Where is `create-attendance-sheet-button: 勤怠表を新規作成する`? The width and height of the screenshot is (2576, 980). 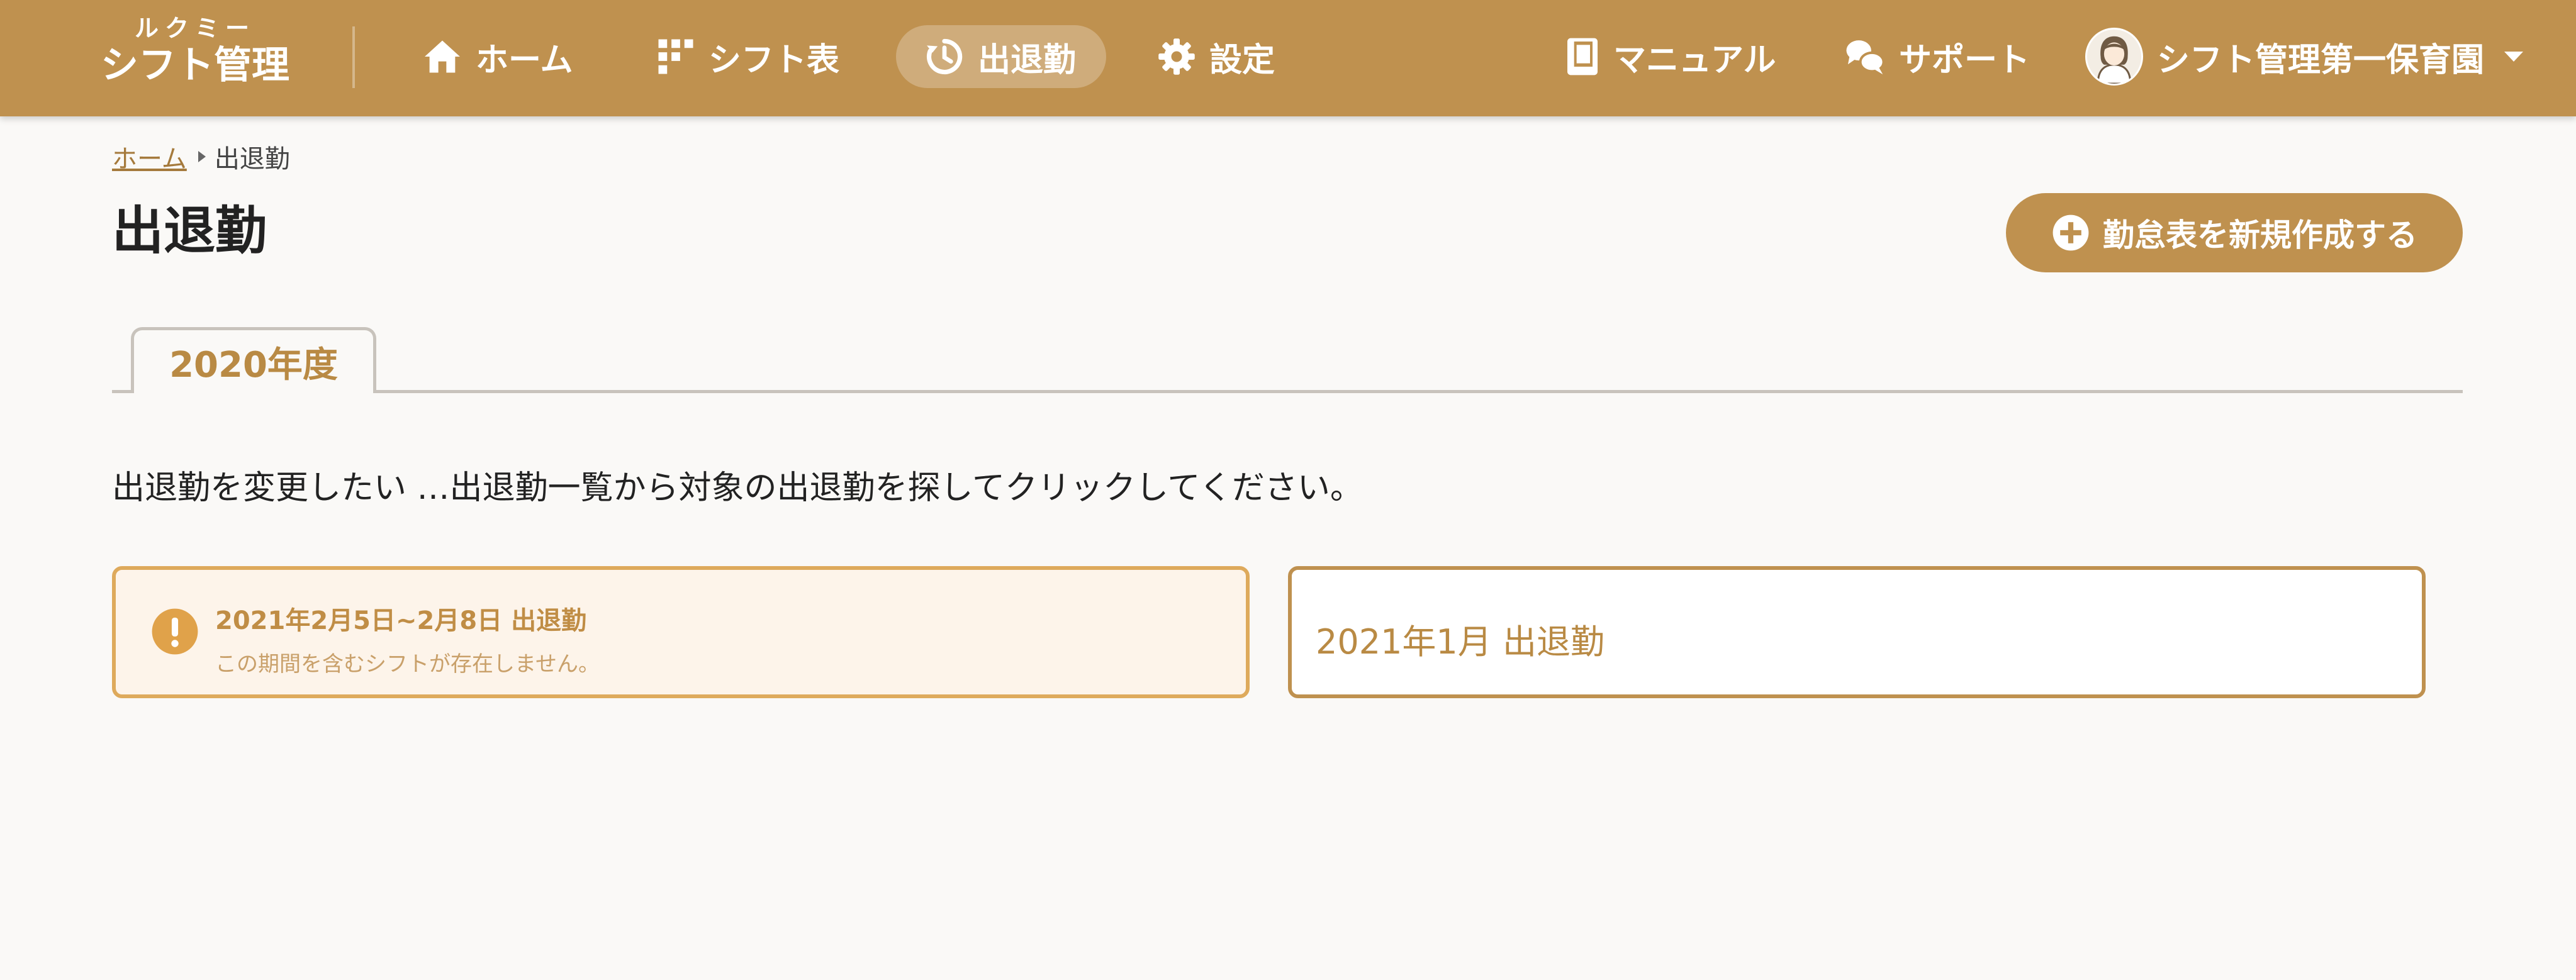
create-attendance-sheet-button: 勤怠表を新規作成する is located at coordinates (2234, 232).